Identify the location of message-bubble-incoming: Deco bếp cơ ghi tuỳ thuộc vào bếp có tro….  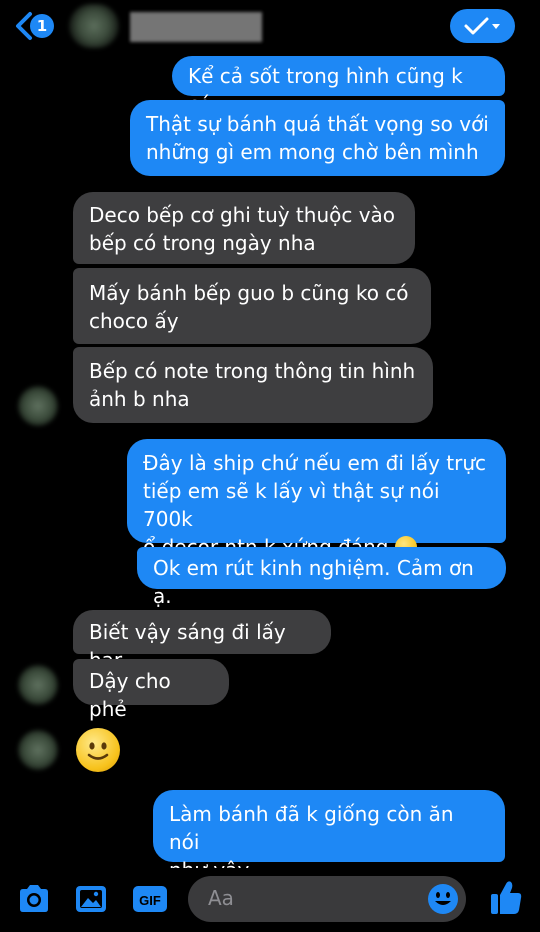
(244, 228).